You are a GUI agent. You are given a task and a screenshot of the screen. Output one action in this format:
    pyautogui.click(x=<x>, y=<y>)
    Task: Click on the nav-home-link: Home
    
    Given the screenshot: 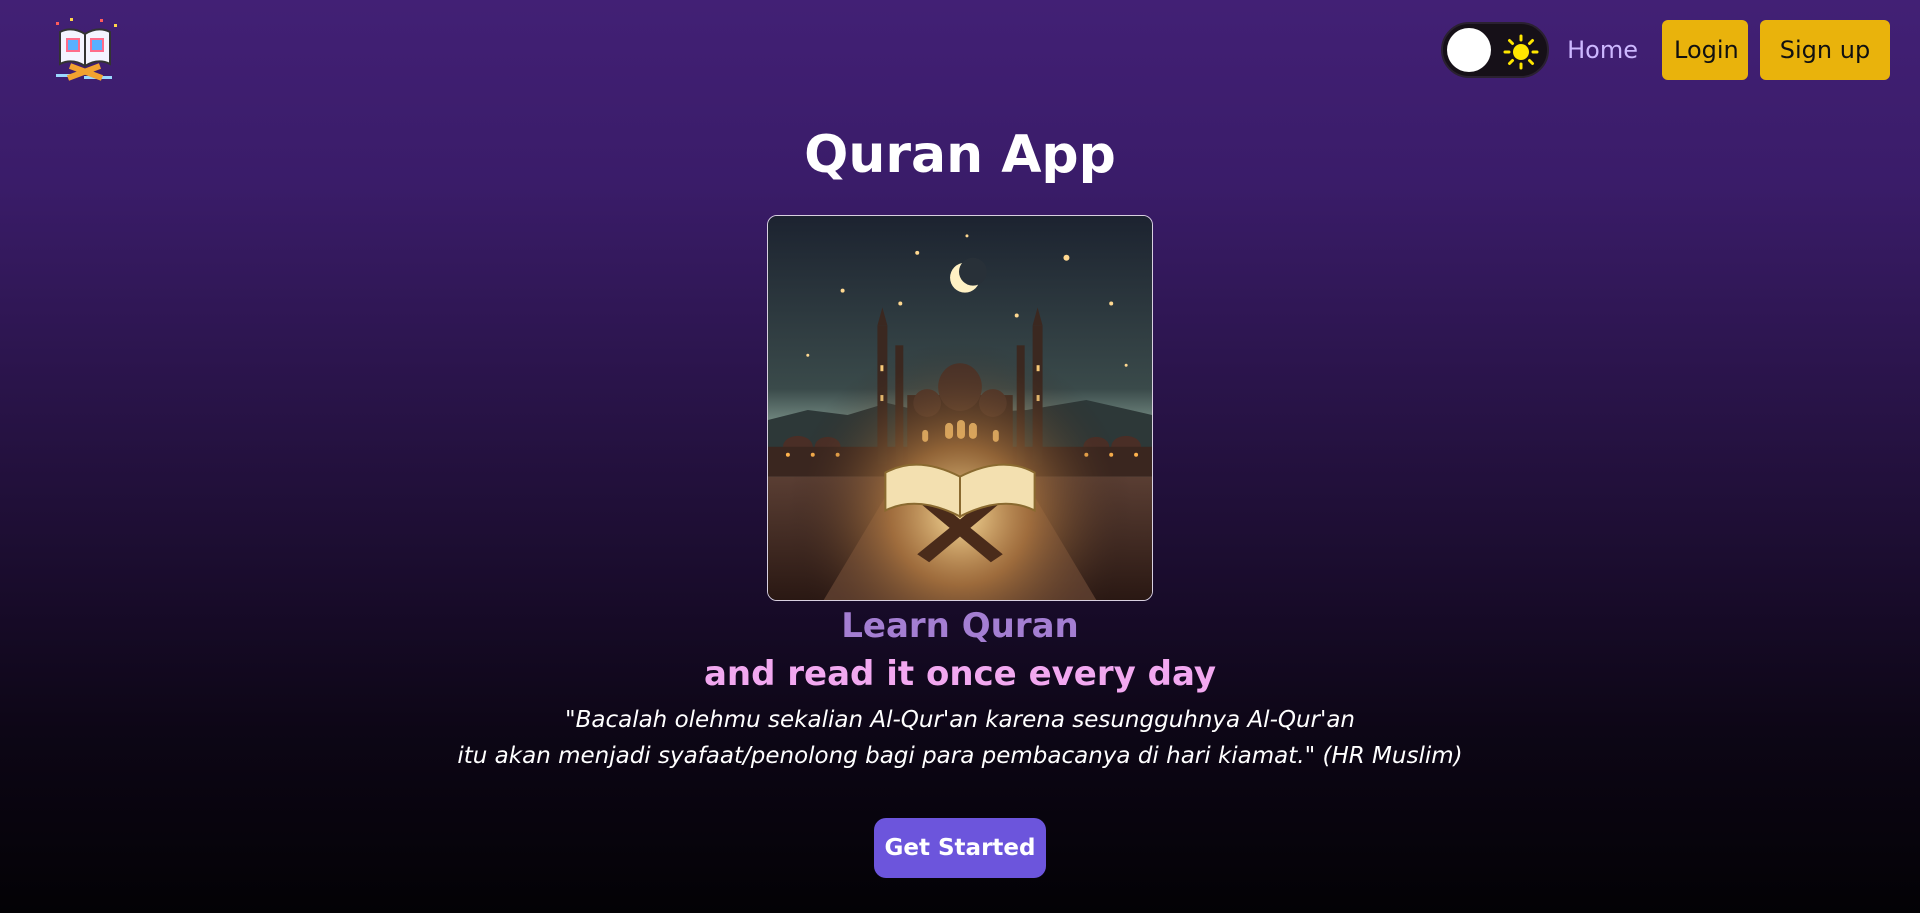 What is the action you would take?
    pyautogui.click(x=1602, y=50)
    